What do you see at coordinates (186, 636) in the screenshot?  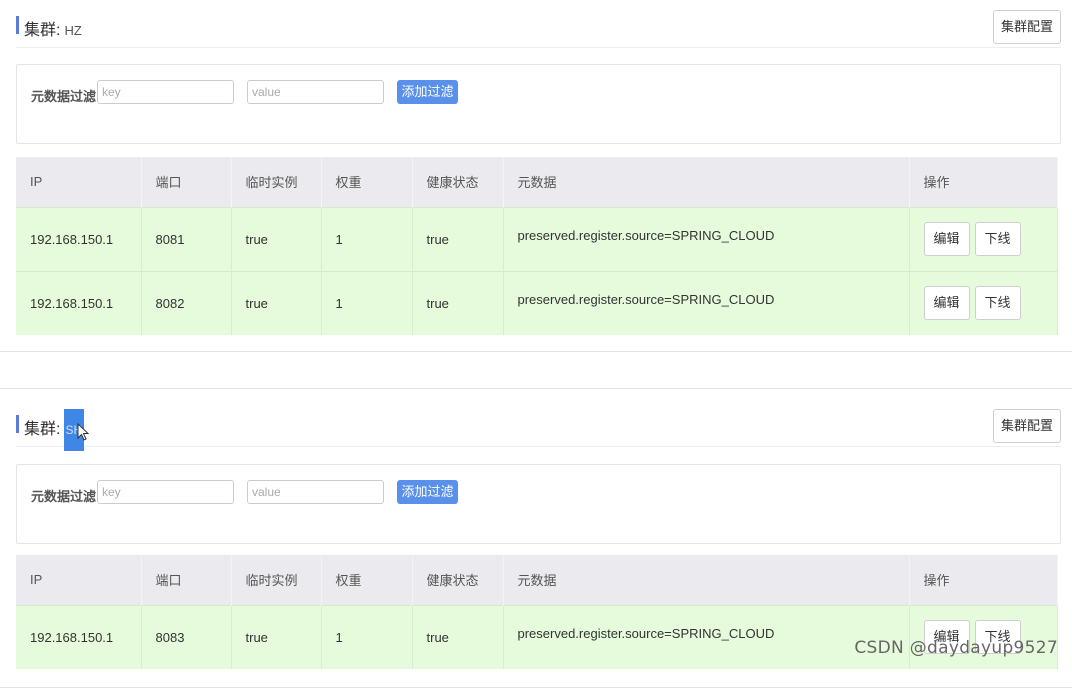 I see `cell-port: 8083` at bounding box center [186, 636].